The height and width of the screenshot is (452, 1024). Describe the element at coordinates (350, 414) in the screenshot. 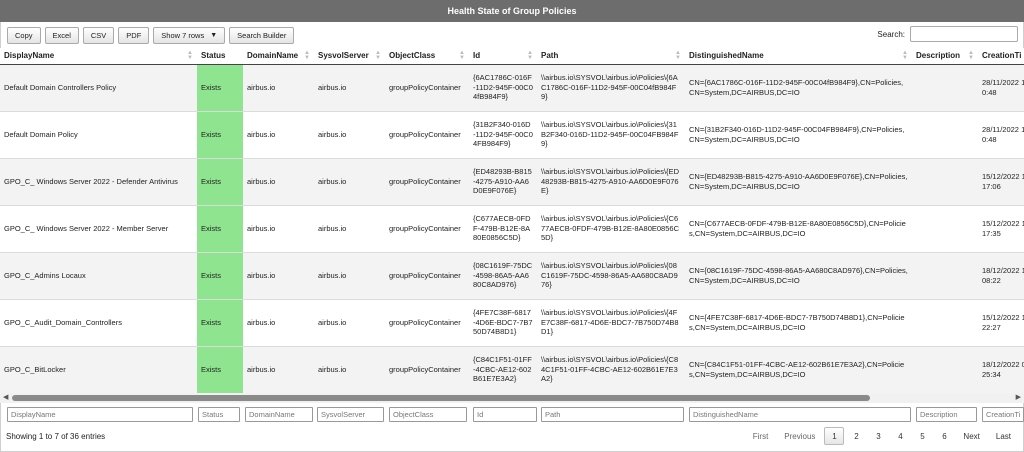

I see `filter-sysvolserver-input` at that location.